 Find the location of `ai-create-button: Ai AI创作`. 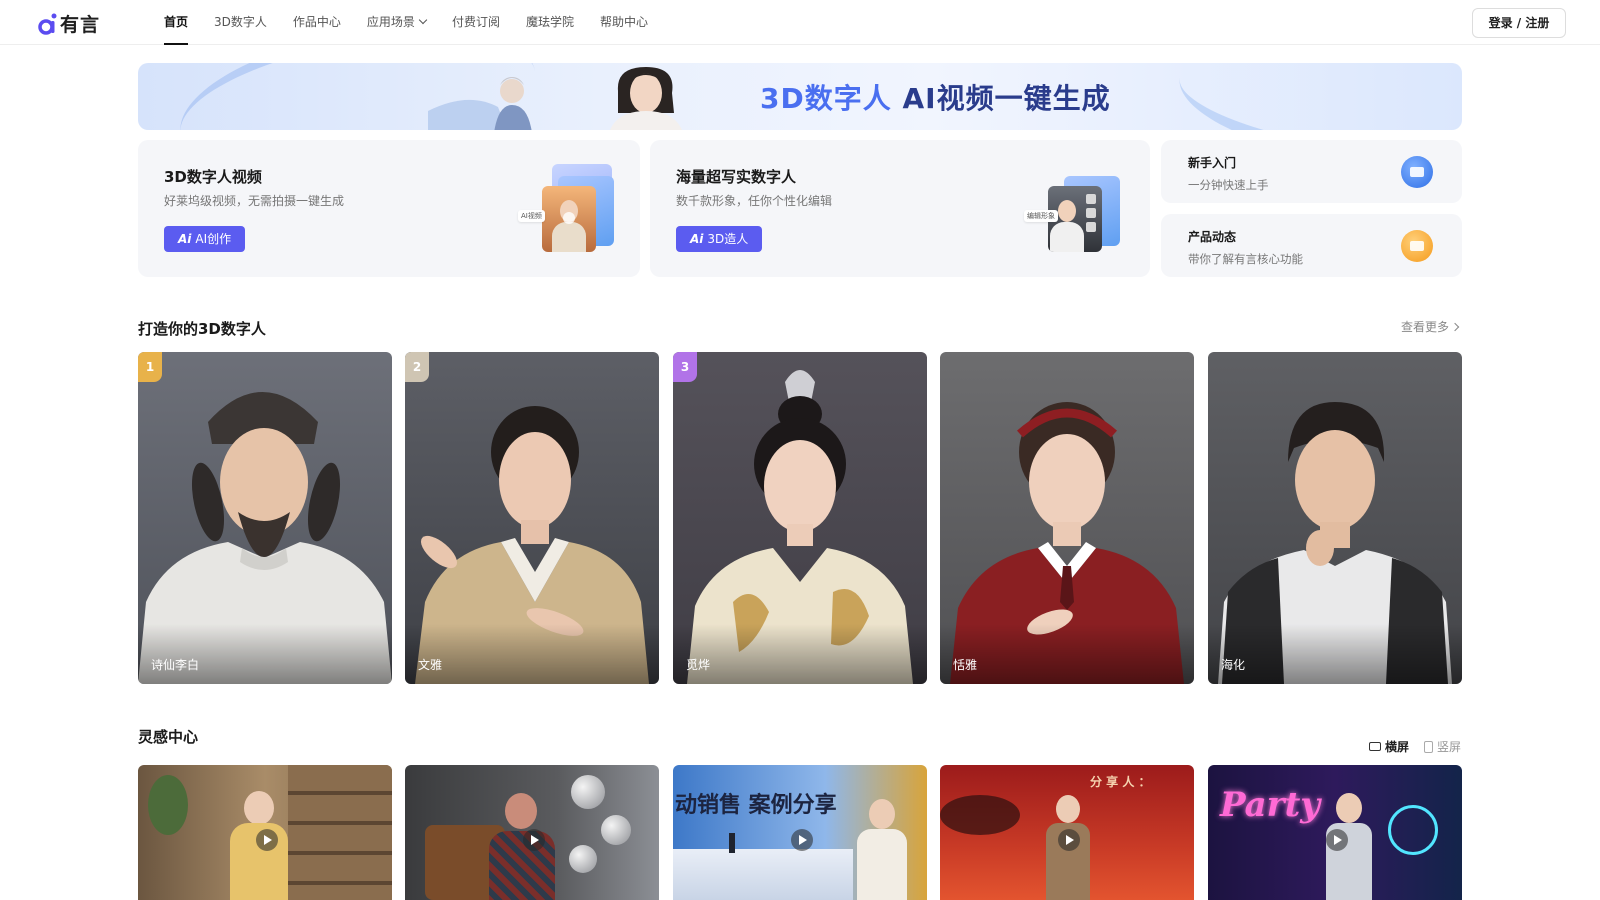

ai-create-button: Ai AI创作 is located at coordinates (205, 239).